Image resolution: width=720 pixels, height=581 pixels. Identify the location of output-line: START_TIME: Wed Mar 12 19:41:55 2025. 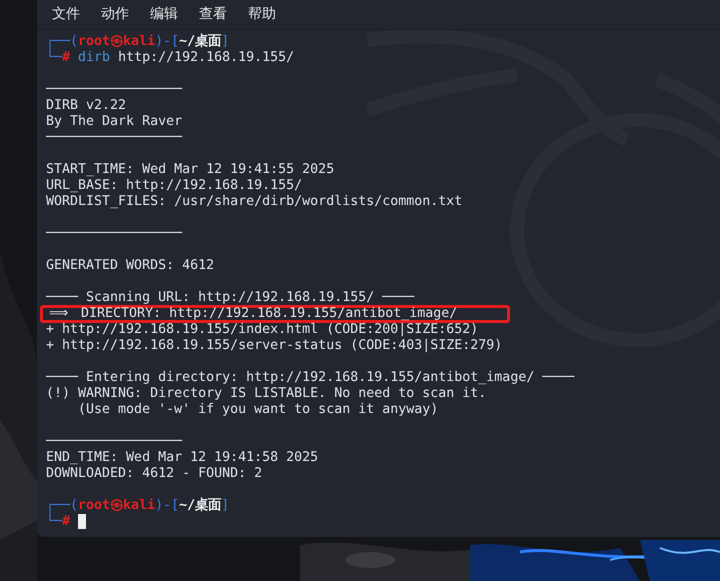
(191, 170).